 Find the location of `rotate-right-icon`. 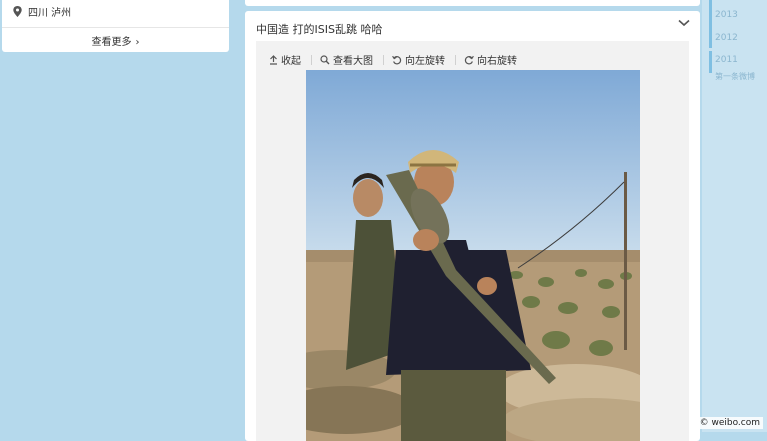

rotate-right-icon is located at coordinates (469, 59).